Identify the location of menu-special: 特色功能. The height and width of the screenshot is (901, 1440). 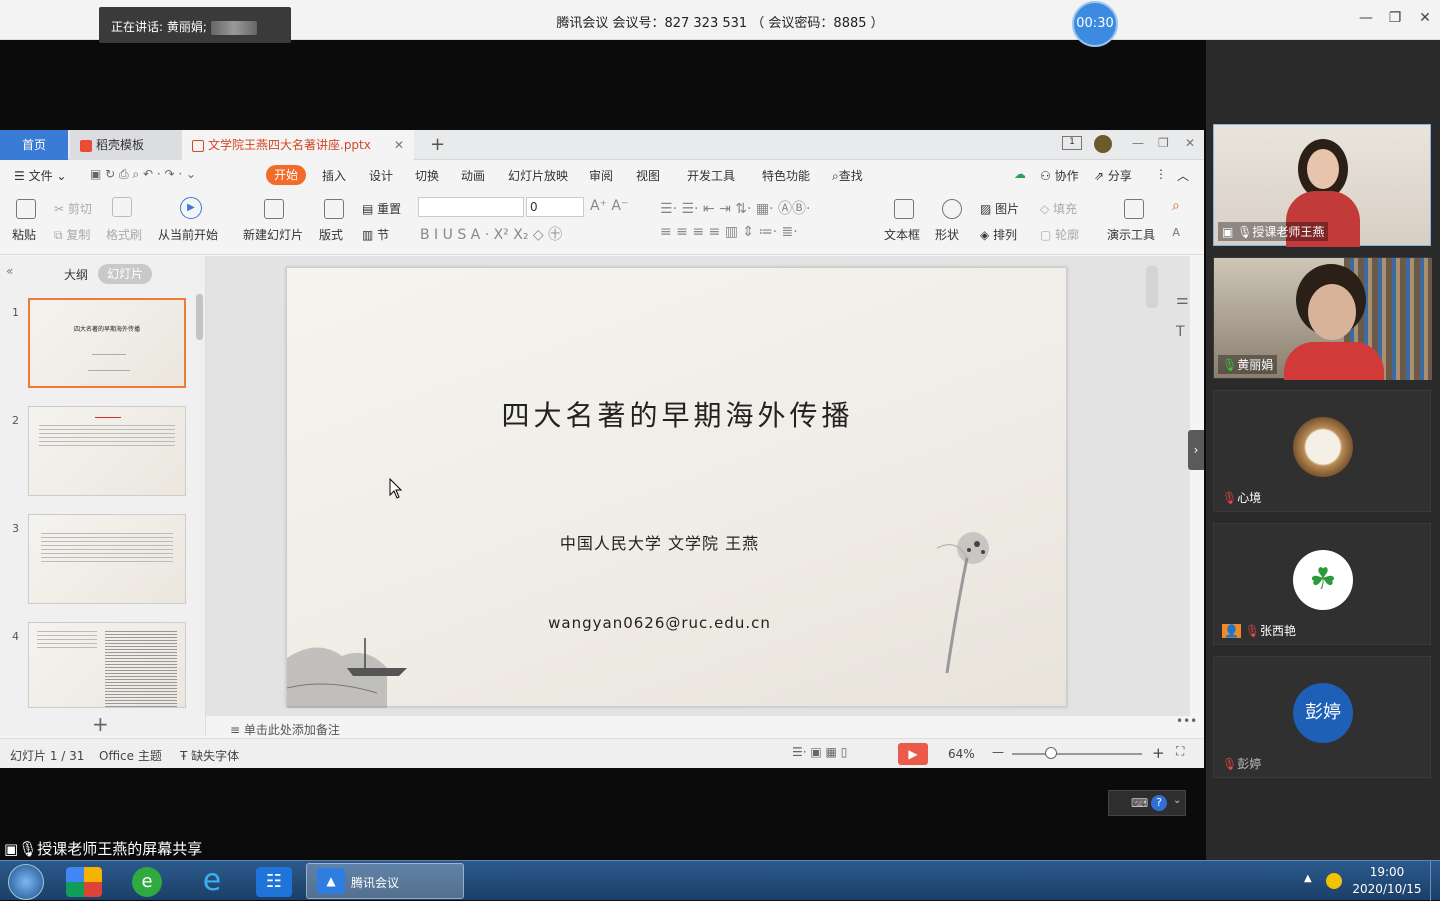
(786, 175).